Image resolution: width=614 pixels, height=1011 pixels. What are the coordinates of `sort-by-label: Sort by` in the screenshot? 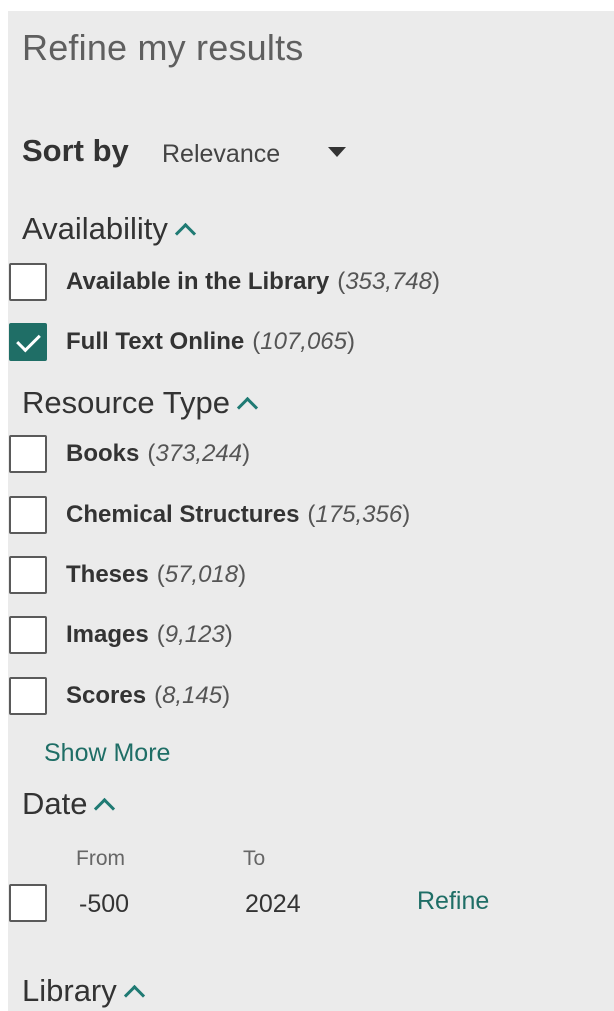 It's located at (75, 150).